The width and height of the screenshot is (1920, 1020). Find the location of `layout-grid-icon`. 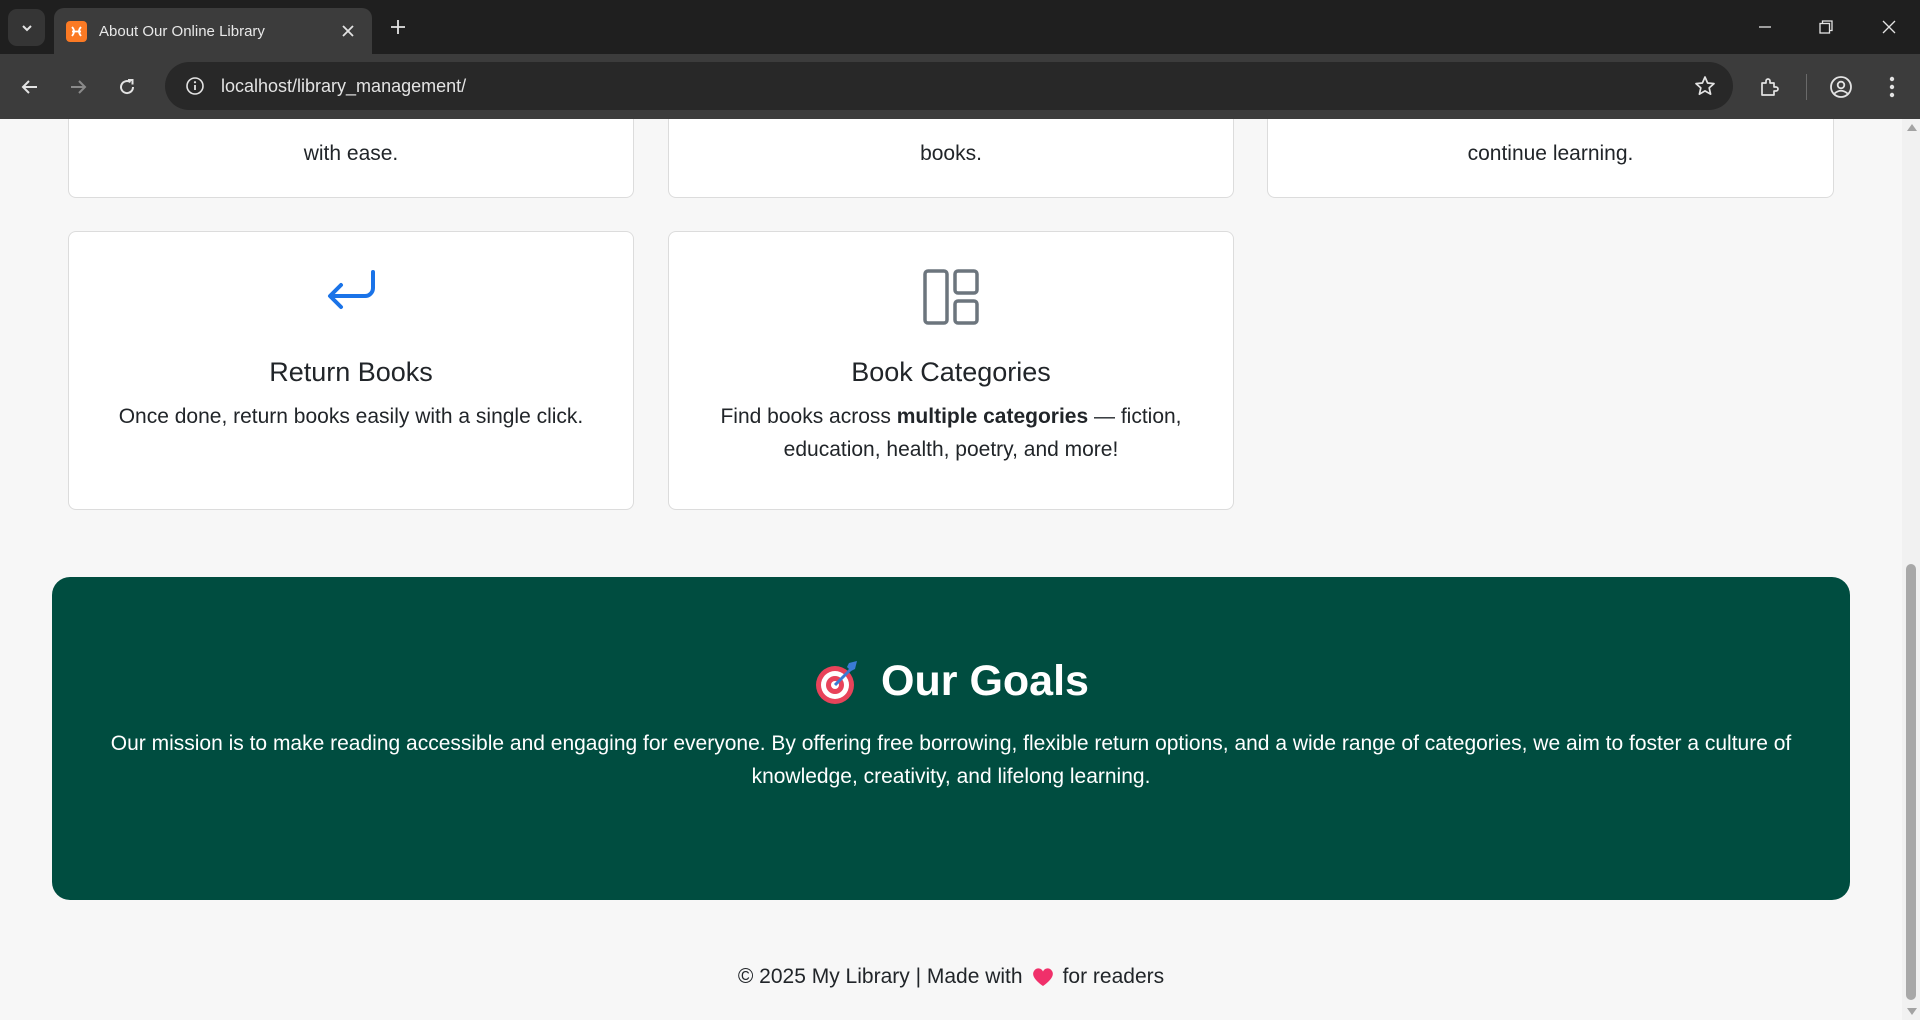

layout-grid-icon is located at coordinates (951, 297).